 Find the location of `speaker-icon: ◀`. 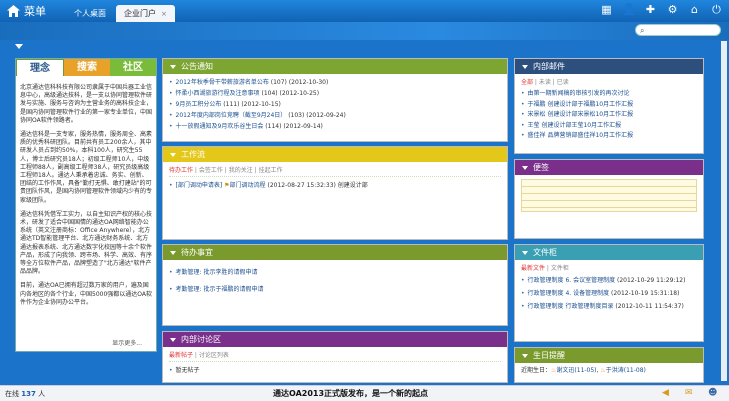

speaker-icon: ◀ is located at coordinates (667, 393).